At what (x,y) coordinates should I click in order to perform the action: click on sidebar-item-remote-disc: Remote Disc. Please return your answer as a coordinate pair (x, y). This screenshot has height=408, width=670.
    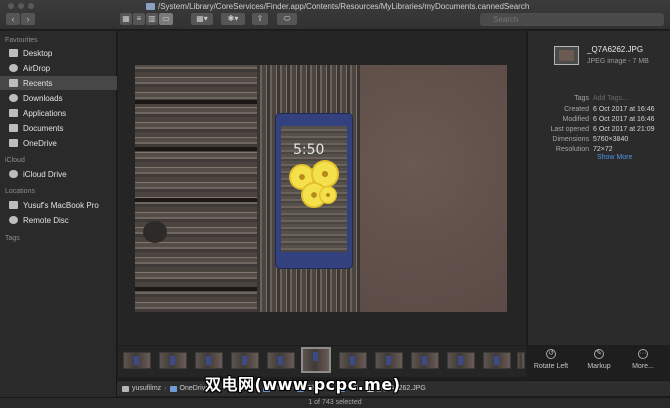
    Looking at the image, I should click on (58, 220).